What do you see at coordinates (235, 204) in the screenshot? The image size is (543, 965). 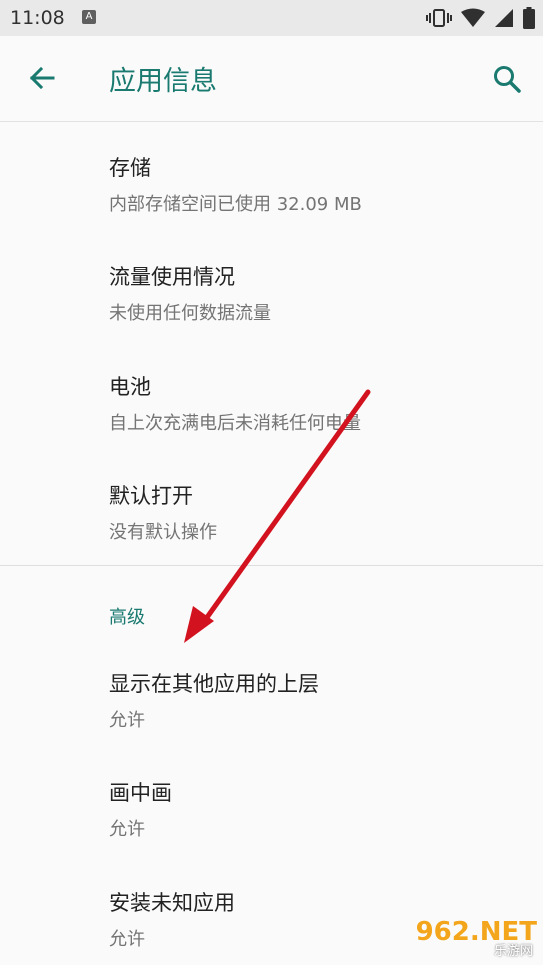 I see `item-subtitle: 内部存储空间已使用 32.09 MB` at bounding box center [235, 204].